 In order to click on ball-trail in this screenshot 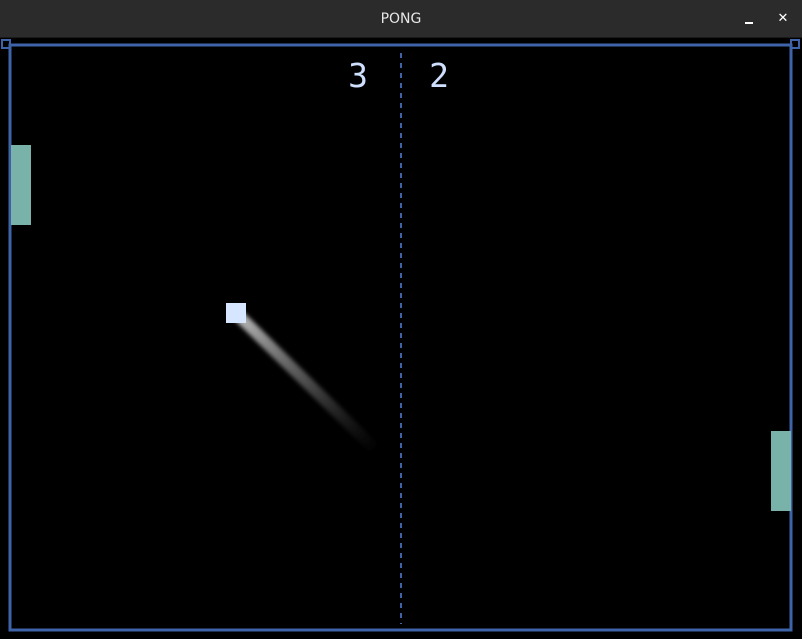, I will do `click(309, 384)`.